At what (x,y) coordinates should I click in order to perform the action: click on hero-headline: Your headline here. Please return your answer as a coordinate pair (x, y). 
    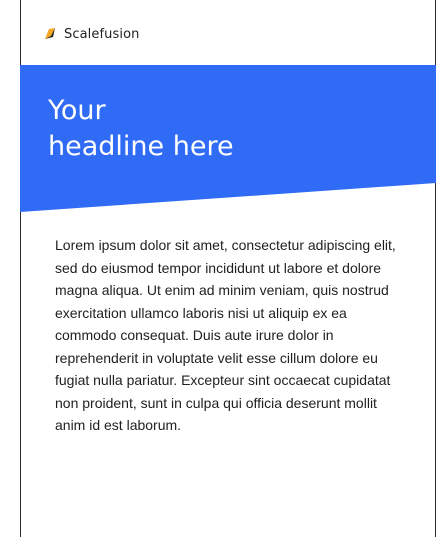
    Looking at the image, I should click on (141, 128).